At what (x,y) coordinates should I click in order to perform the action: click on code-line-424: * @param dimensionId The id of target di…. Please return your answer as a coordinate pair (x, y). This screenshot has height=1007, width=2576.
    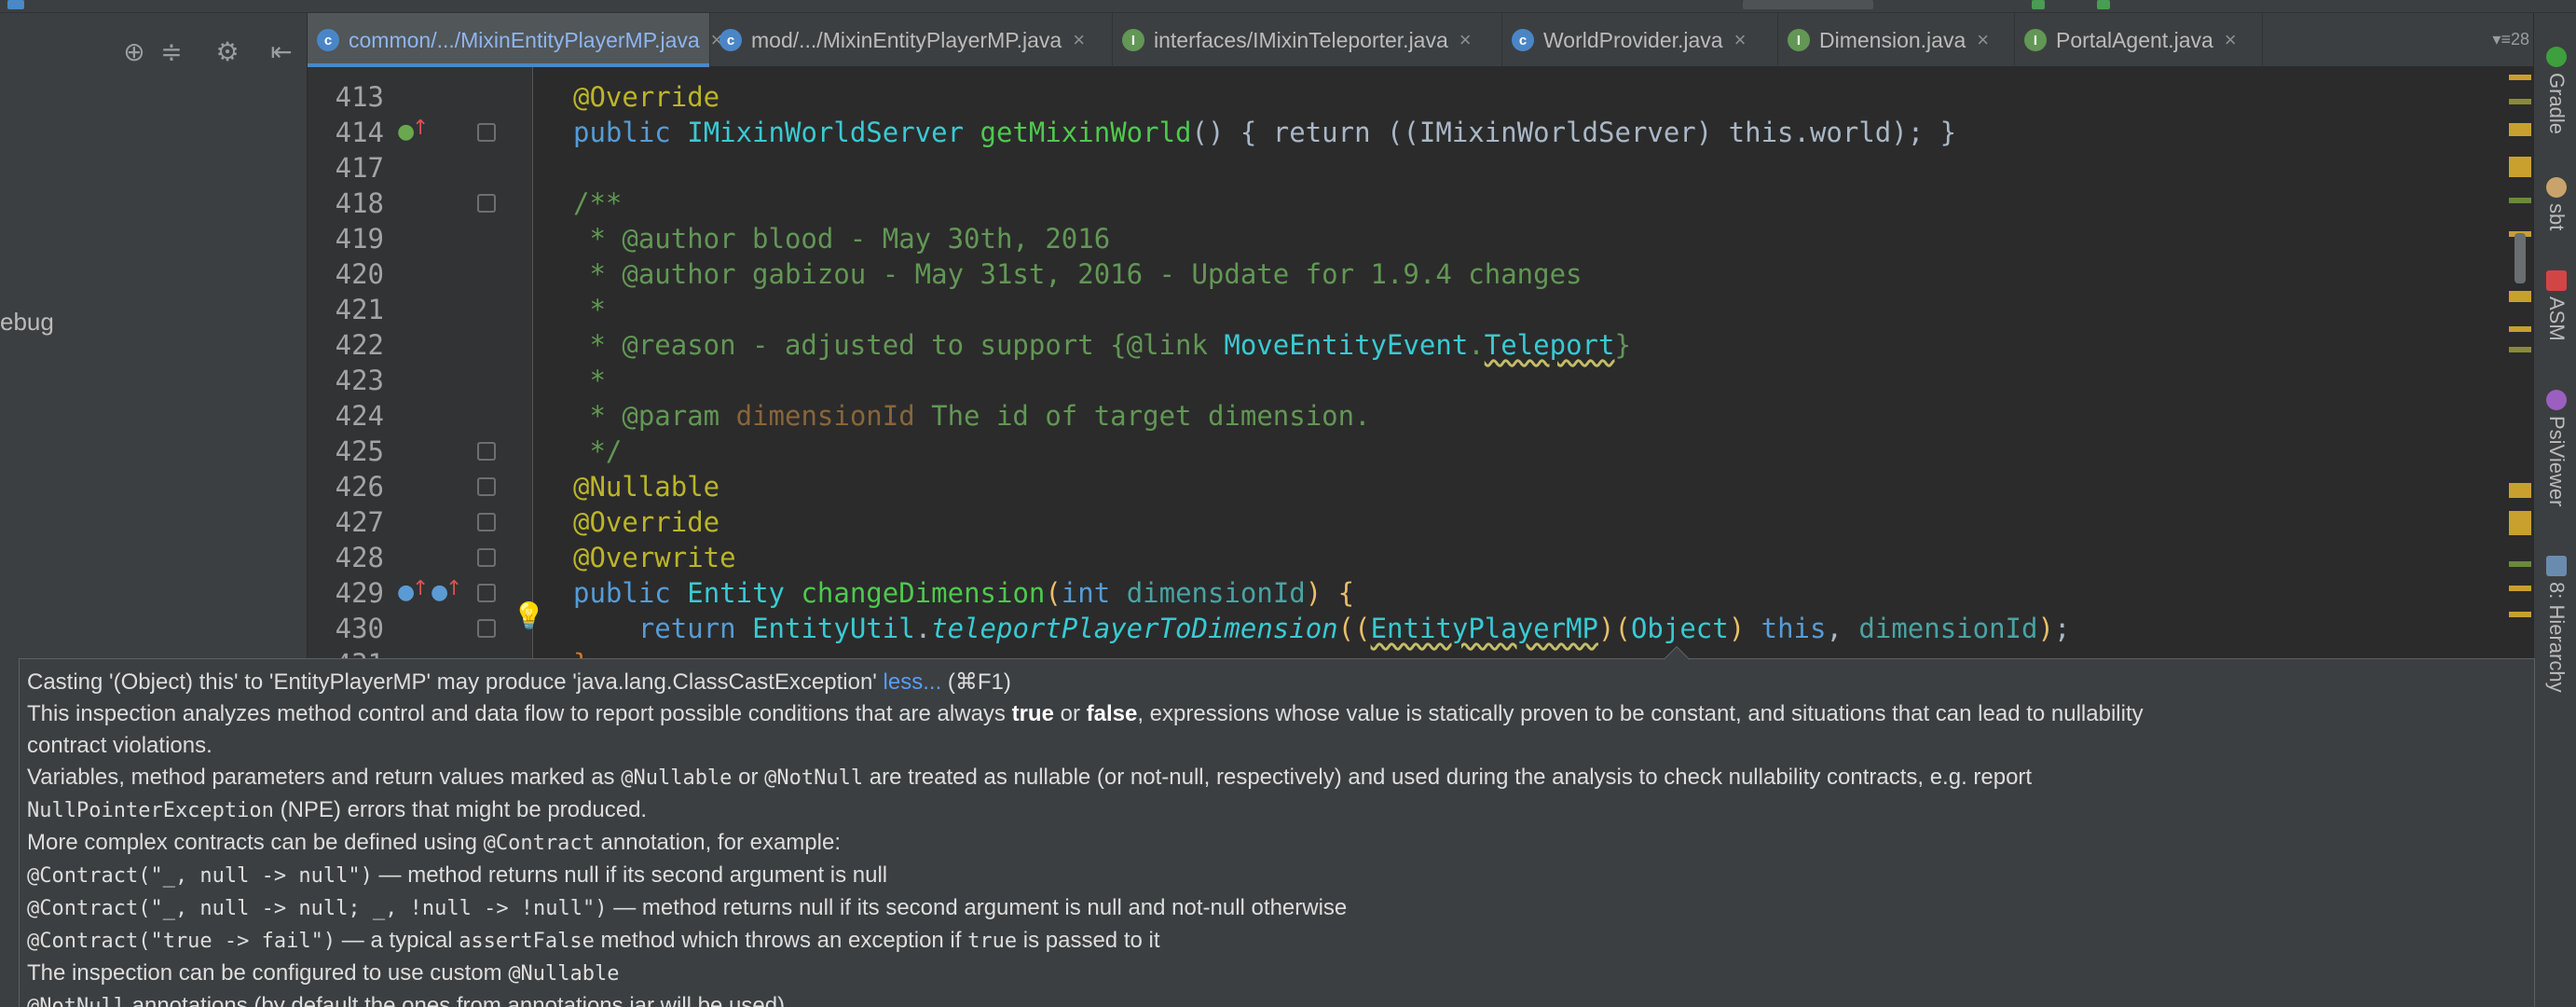
    Looking at the image, I should click on (972, 416).